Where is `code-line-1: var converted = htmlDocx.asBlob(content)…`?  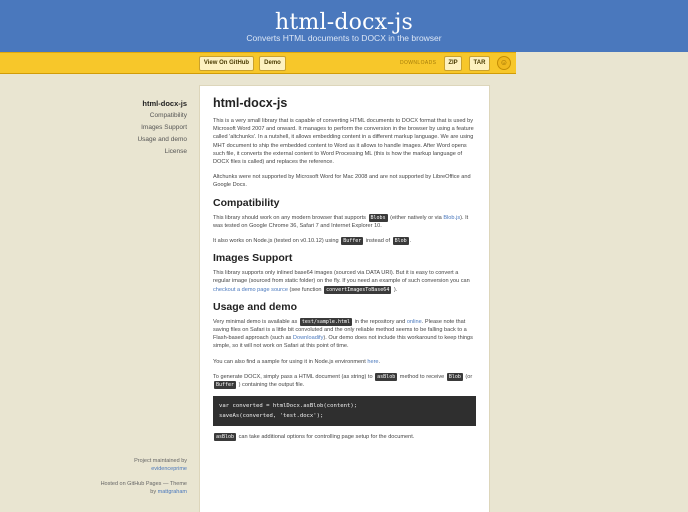 code-line-1: var converted = htmlDocx.asBlob(content)… is located at coordinates (288, 406).